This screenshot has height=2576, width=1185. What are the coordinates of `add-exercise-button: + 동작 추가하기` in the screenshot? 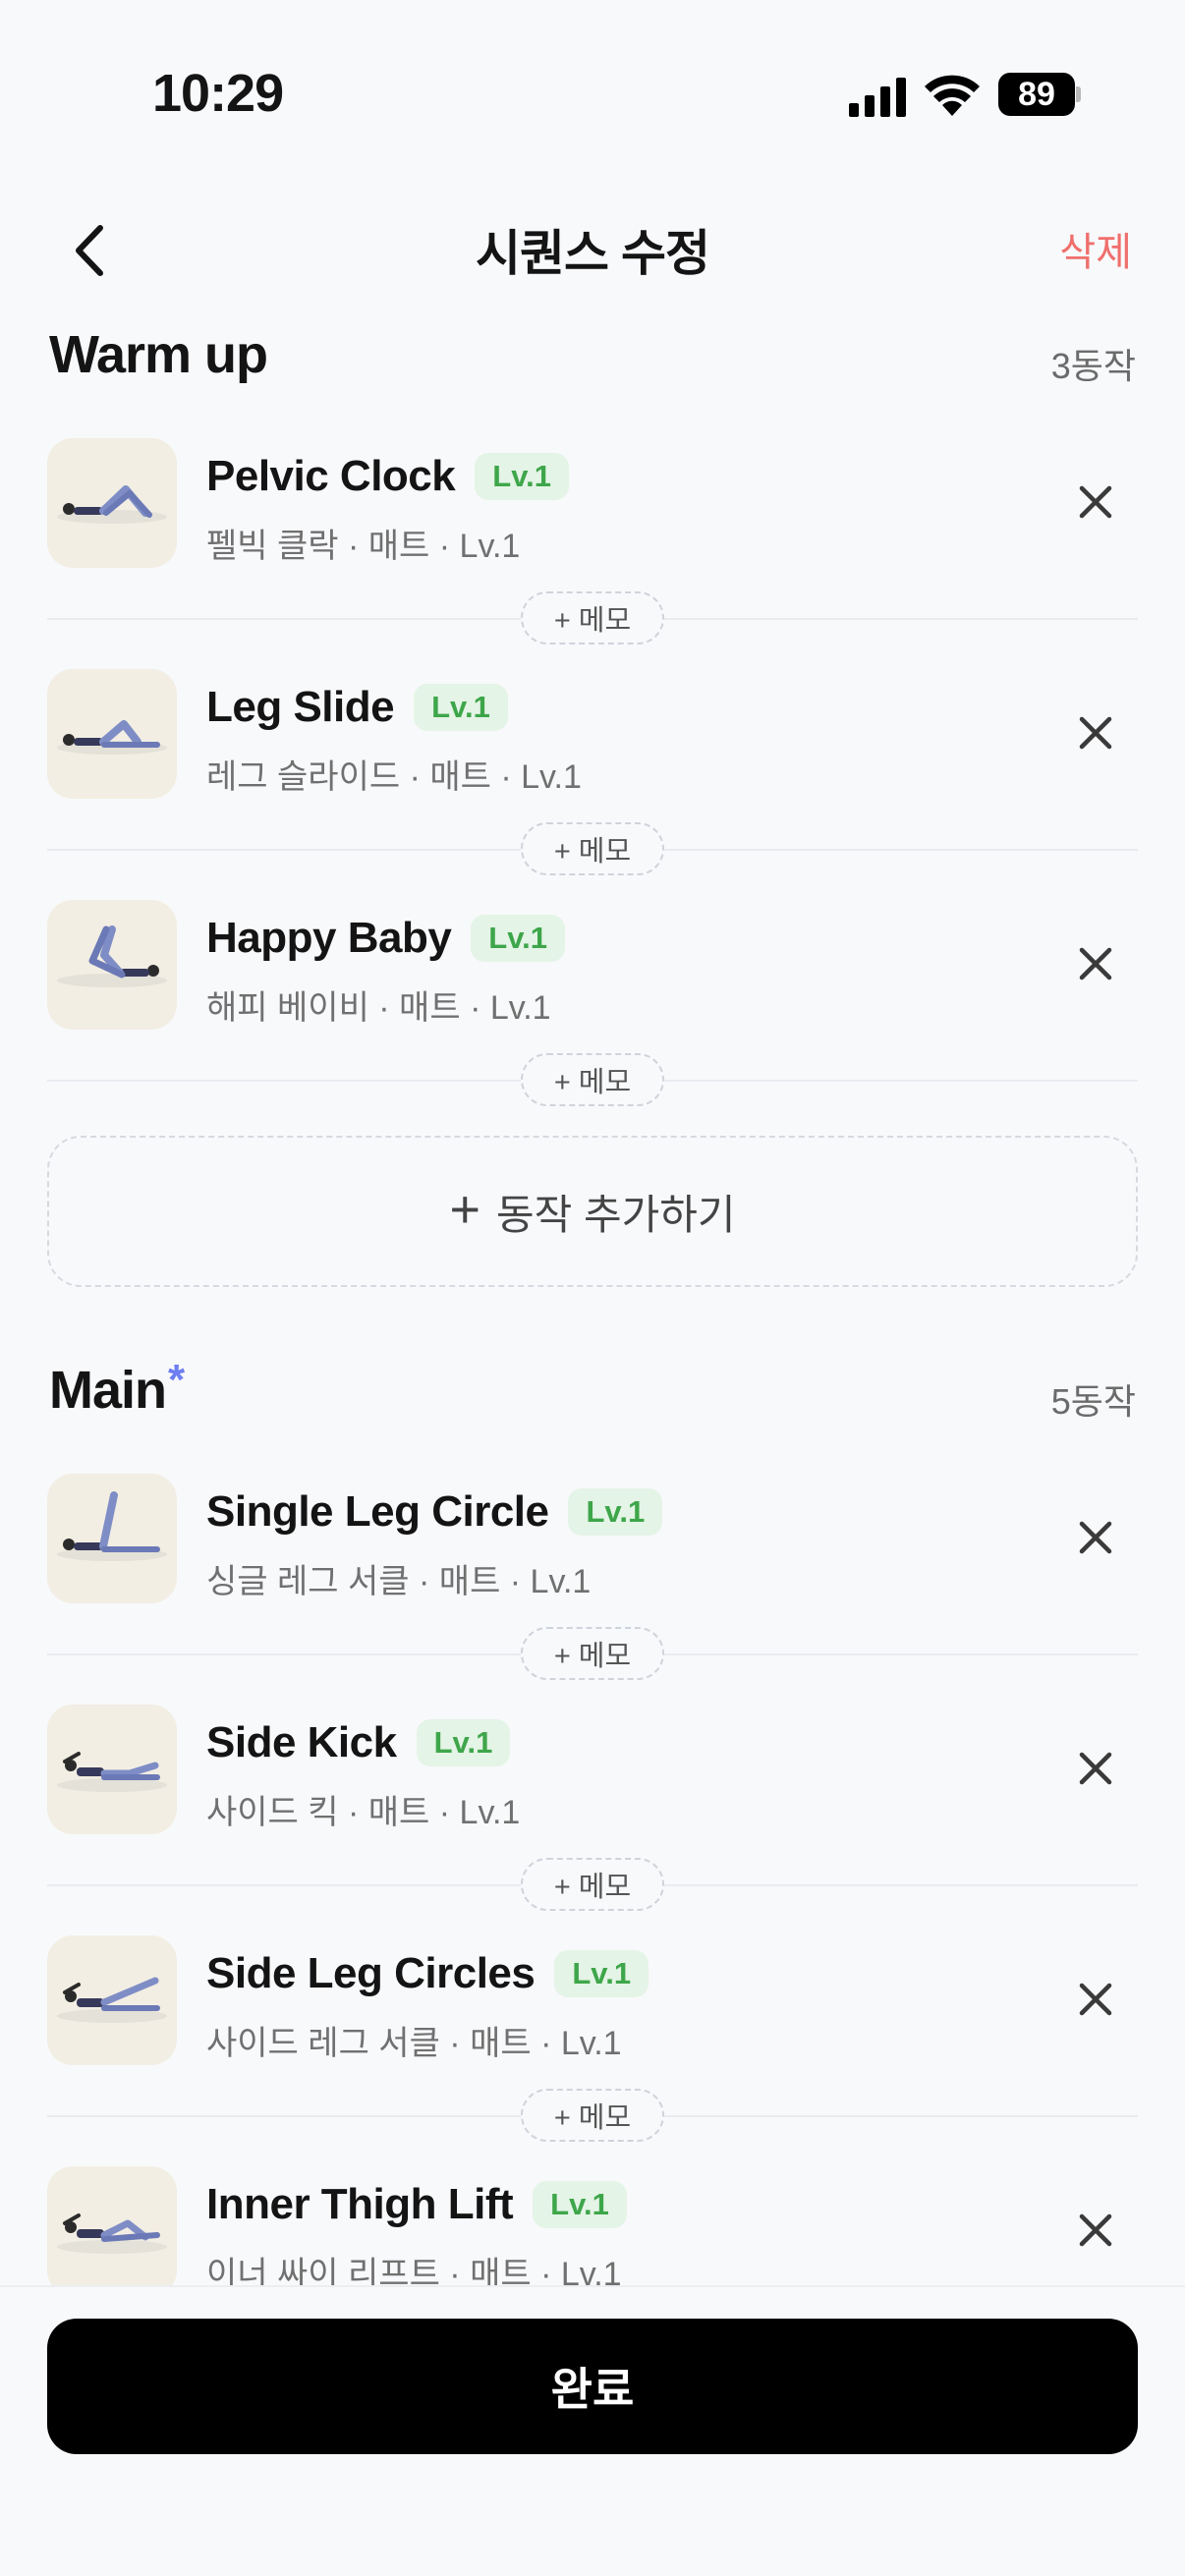 It's located at (592, 1211).